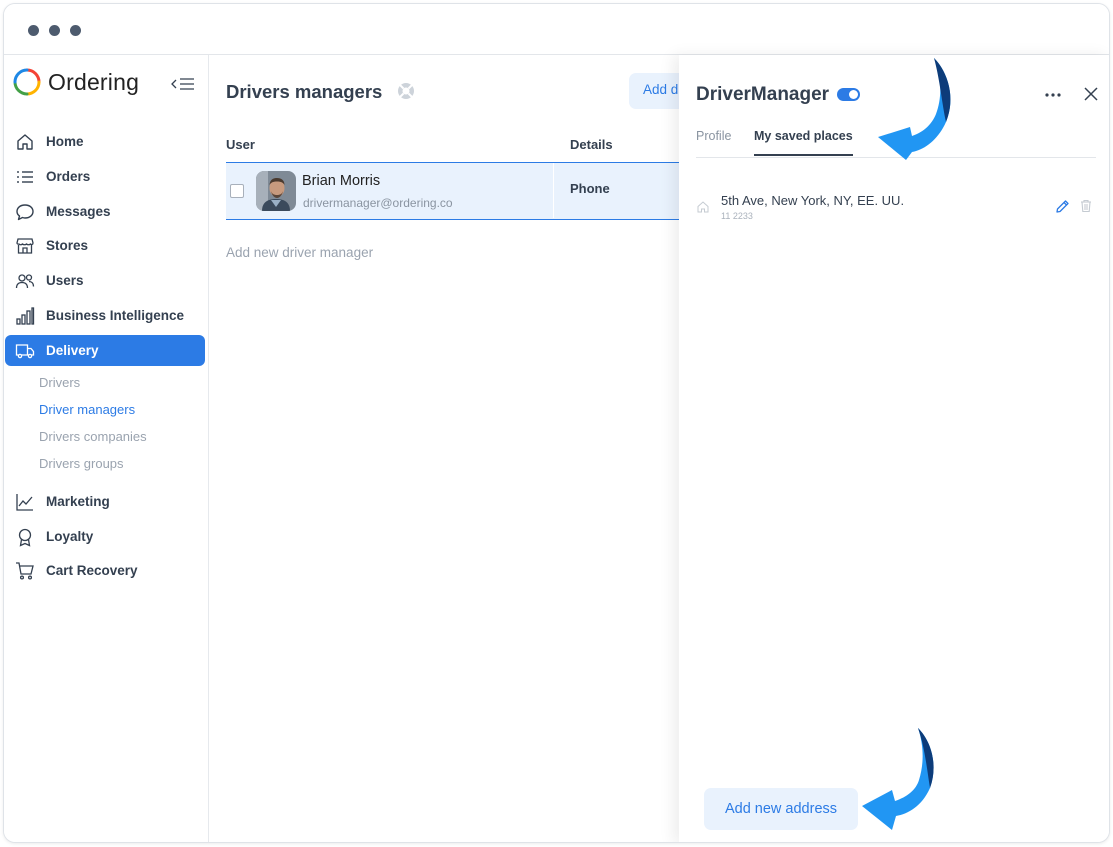 The width and height of the screenshot is (1113, 847). Describe the element at coordinates (25, 571) in the screenshot. I see `cart-icon` at that location.